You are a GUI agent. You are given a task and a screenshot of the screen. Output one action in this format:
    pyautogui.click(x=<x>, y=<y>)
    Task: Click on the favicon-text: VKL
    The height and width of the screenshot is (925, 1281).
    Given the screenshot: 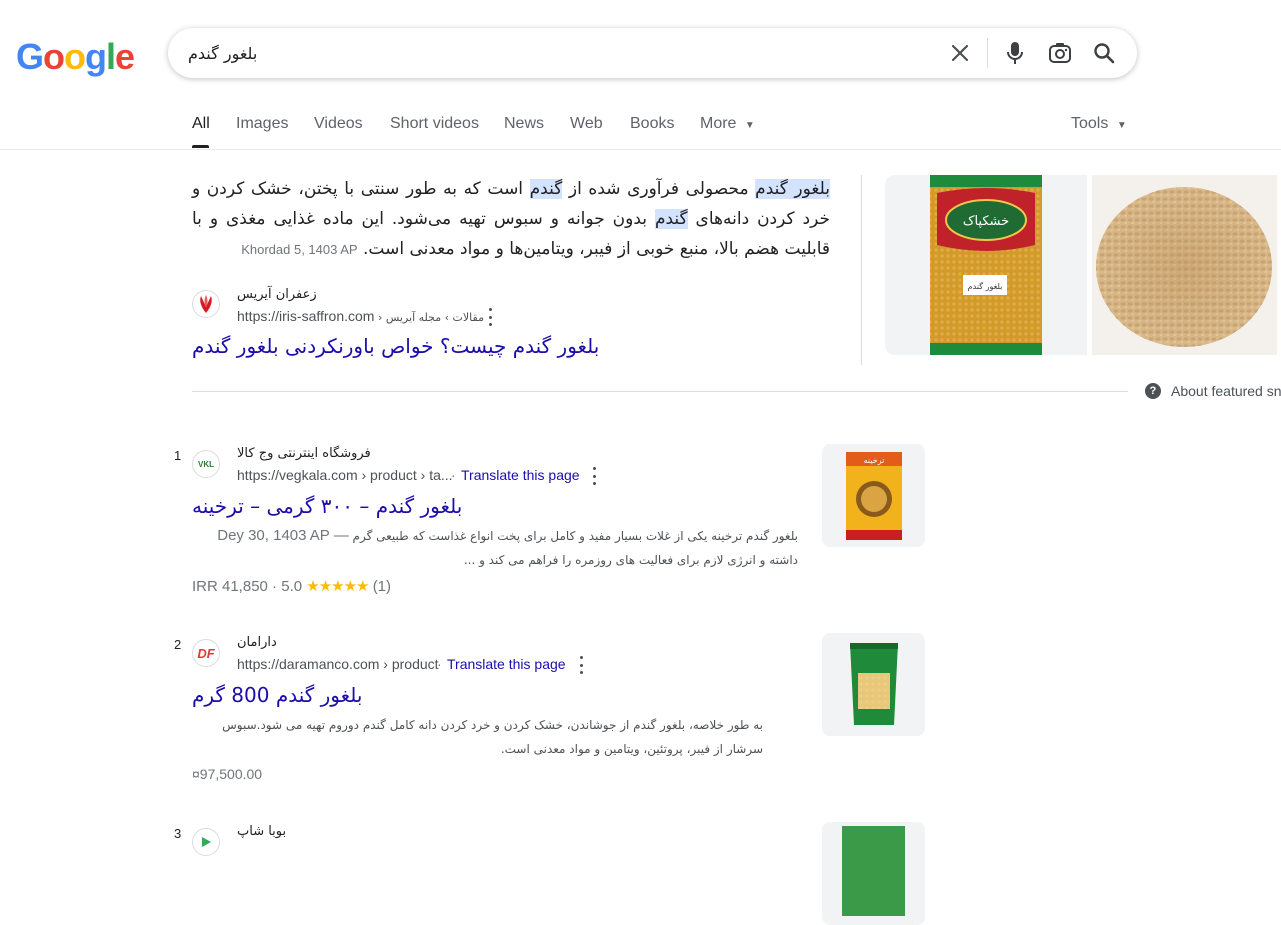 What is the action you would take?
    pyautogui.click(x=206, y=464)
    